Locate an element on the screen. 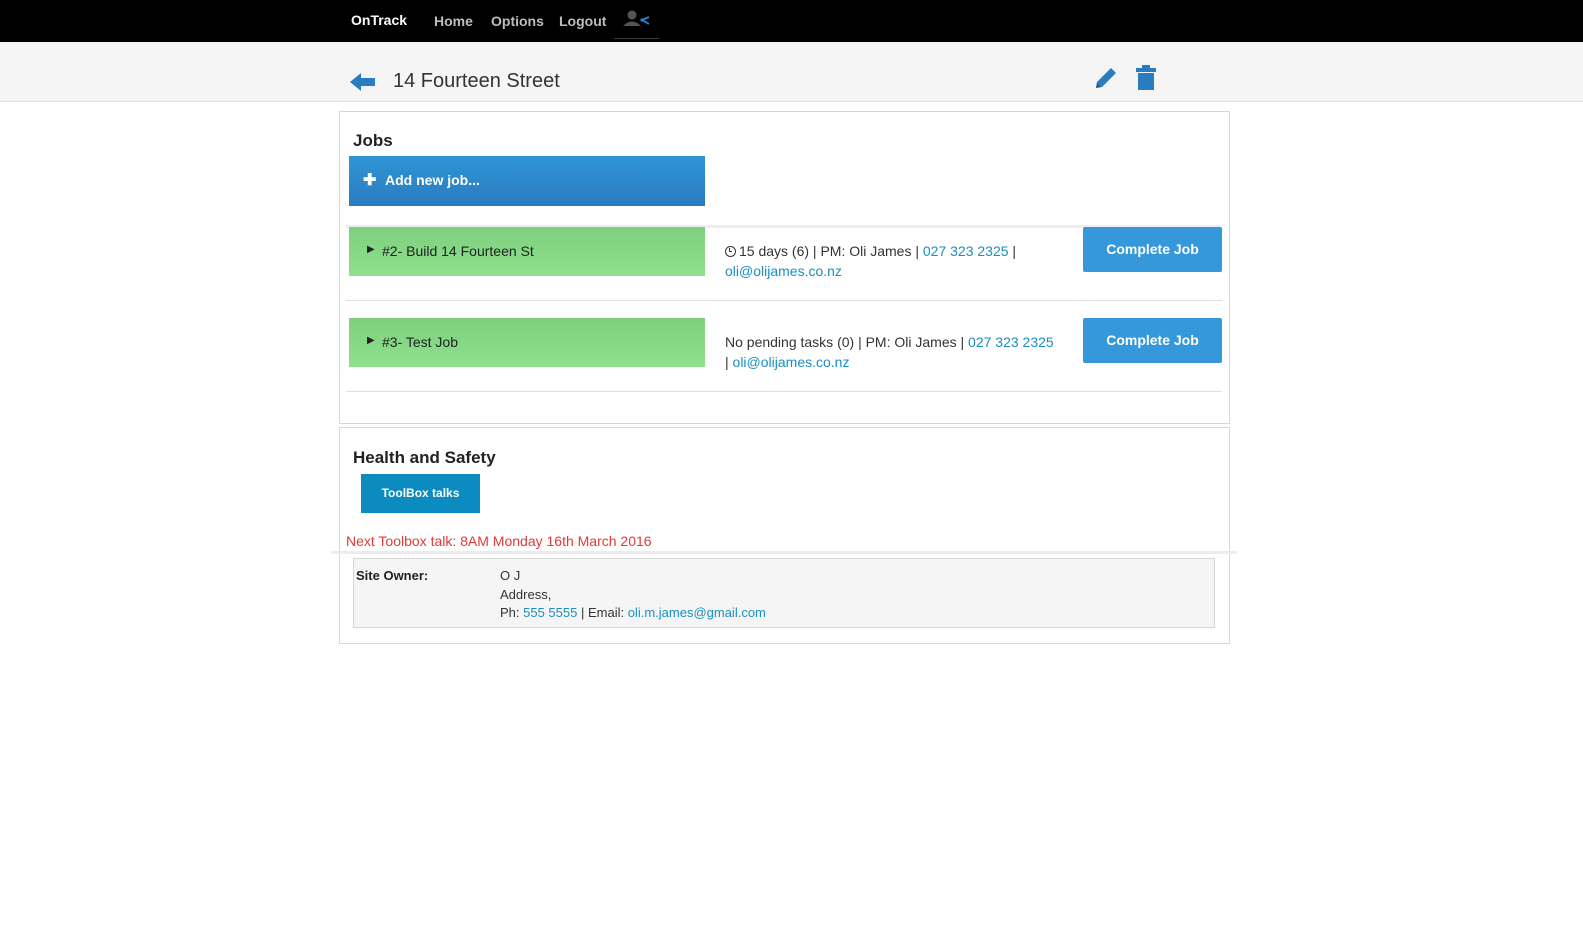 This screenshot has width=1583, height=949. nav-options-link: Options is located at coordinates (517, 21).